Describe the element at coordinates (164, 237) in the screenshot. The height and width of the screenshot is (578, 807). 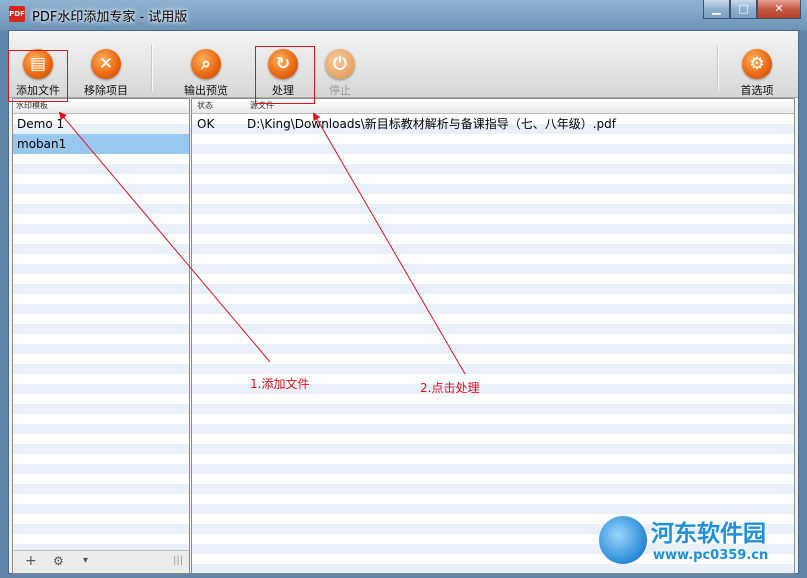
I see `arrow-to-add-file` at that location.